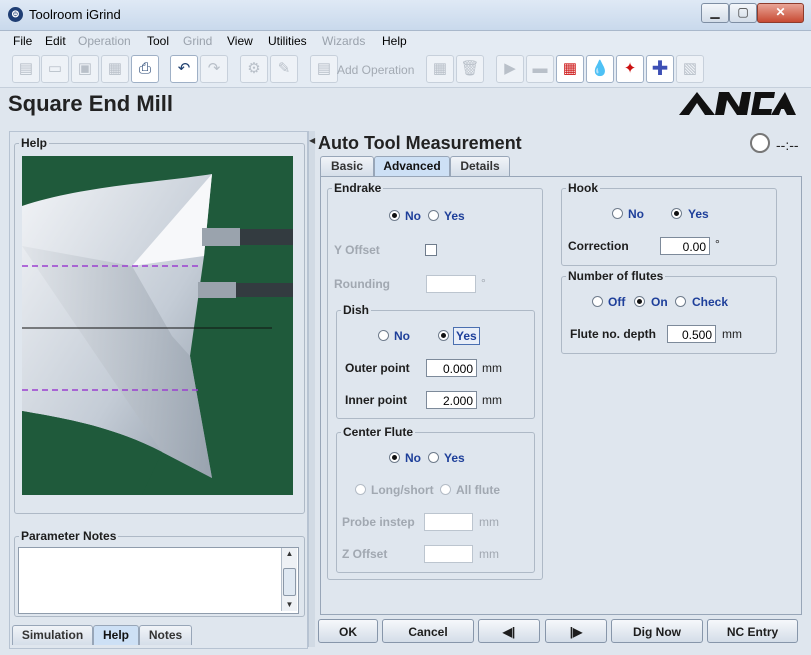 This screenshot has width=811, height=655. What do you see at coordinates (116, 635) in the screenshot?
I see `tab-help: Help` at bounding box center [116, 635].